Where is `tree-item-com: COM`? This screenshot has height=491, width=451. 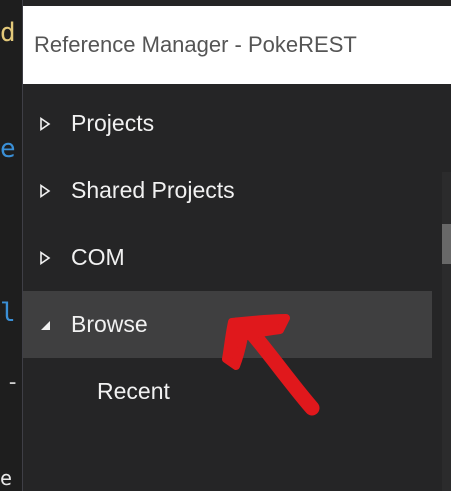 tree-item-com: COM is located at coordinates (227, 257).